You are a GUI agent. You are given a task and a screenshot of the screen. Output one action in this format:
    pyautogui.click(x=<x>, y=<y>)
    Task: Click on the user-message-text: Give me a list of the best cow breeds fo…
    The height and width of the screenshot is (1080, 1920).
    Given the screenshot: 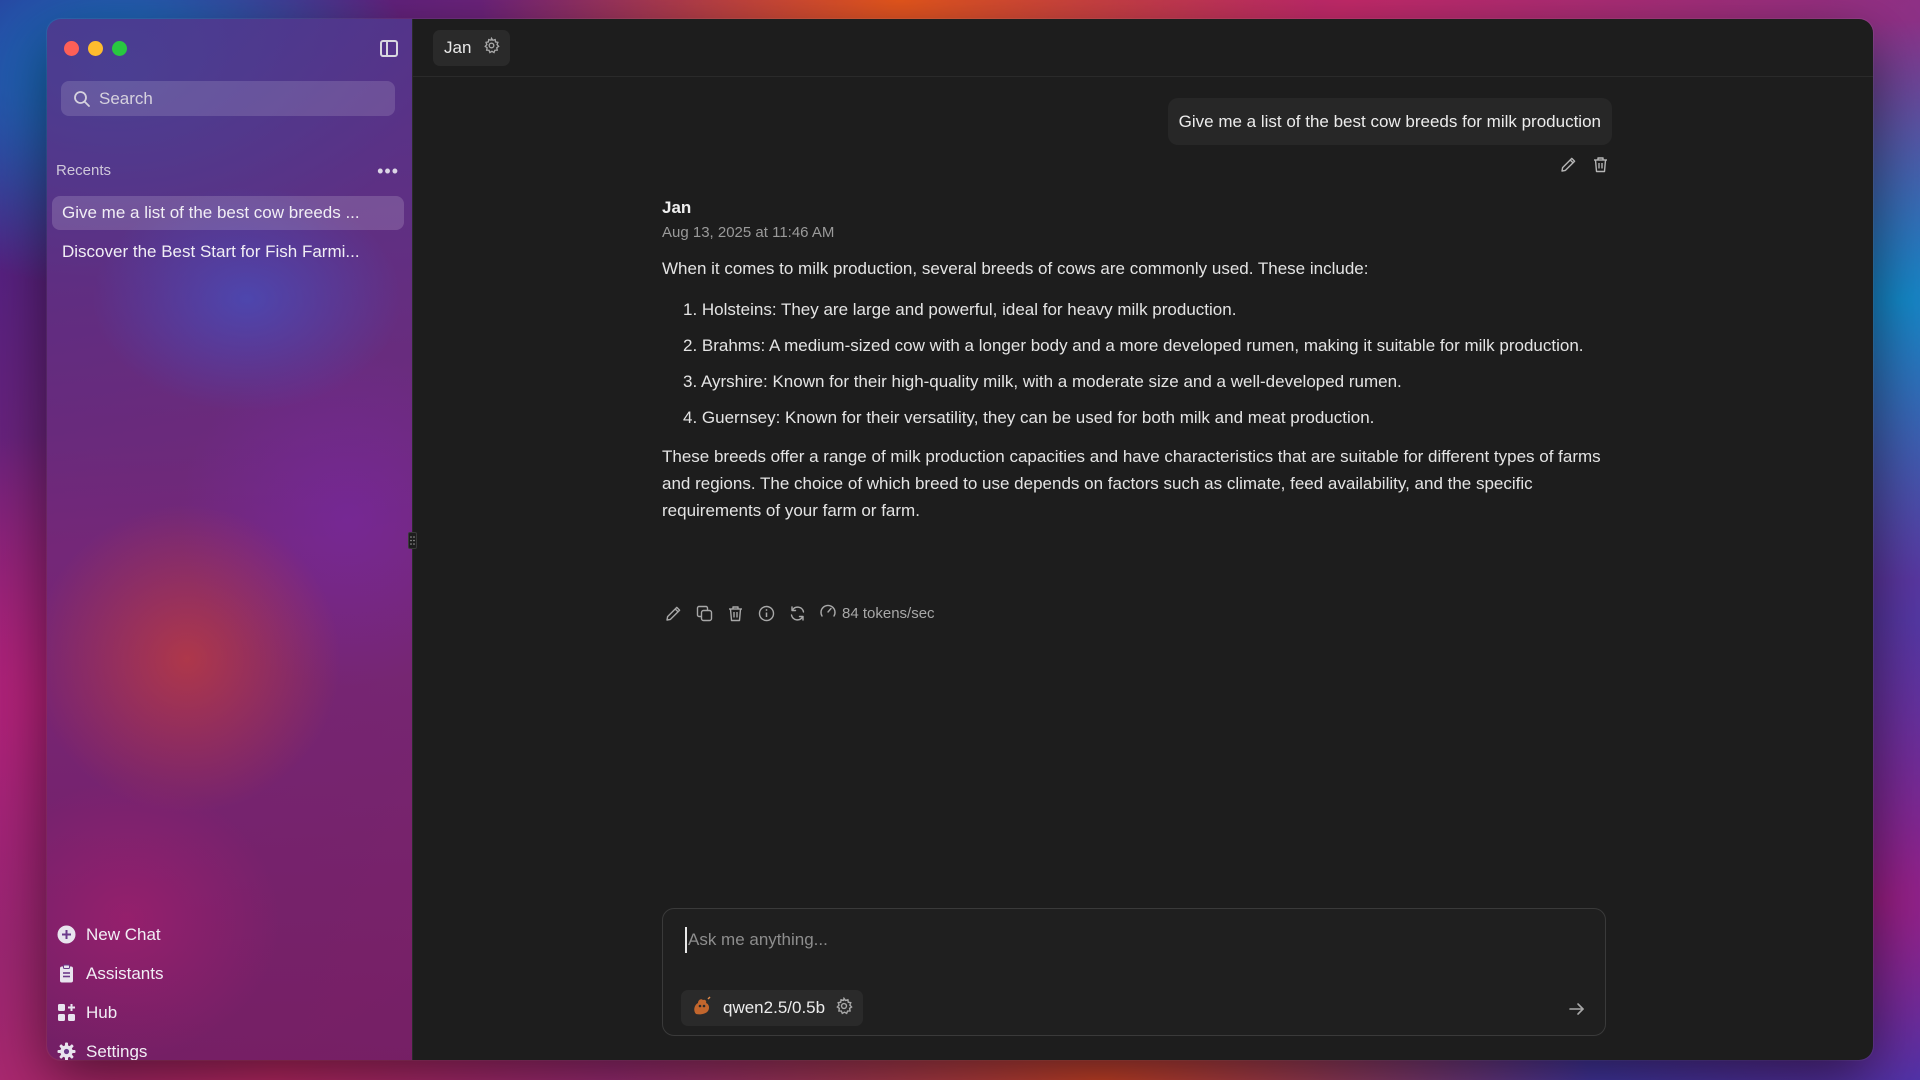 What is the action you would take?
    pyautogui.click(x=1389, y=121)
    